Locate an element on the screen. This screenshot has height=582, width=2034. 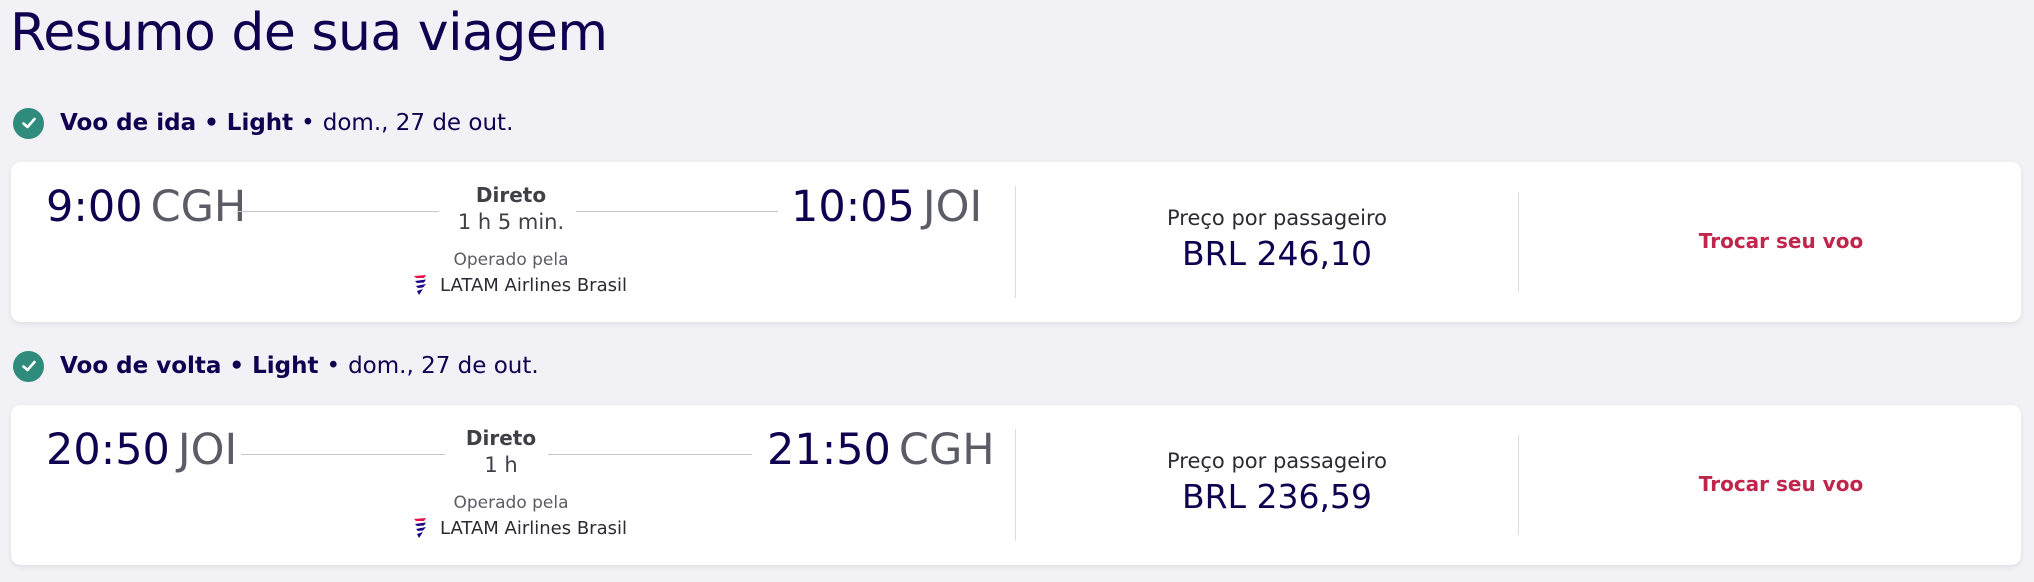
page-title: Resumo de sua viagem is located at coordinates (309, 33).